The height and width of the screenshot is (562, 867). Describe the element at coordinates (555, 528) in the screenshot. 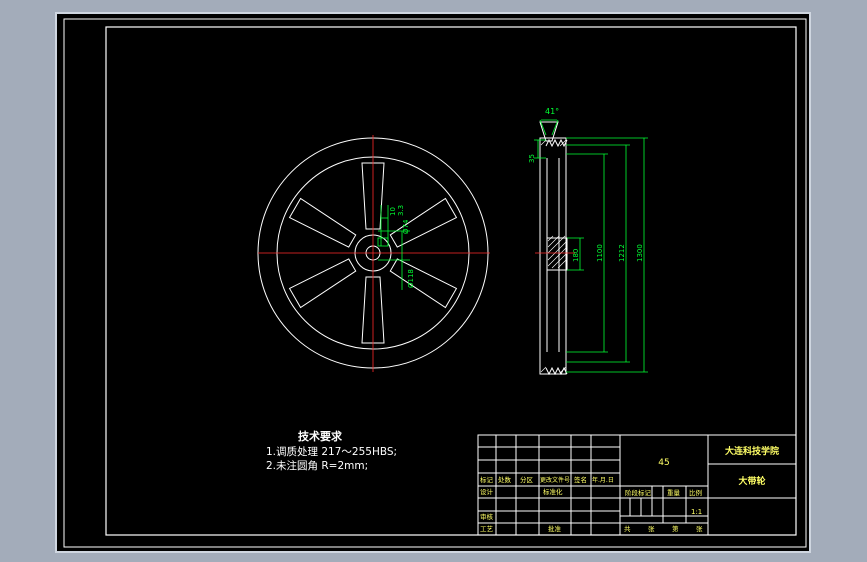

I see `approve-label: 批准` at that location.